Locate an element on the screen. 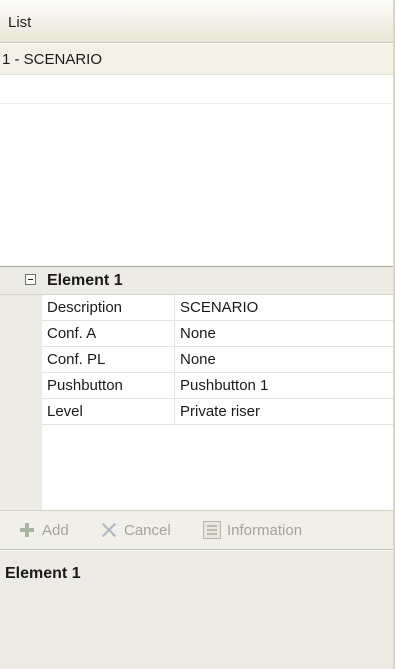 The image size is (395, 669). property-row-level: Level Private riser is located at coordinates (218, 412).